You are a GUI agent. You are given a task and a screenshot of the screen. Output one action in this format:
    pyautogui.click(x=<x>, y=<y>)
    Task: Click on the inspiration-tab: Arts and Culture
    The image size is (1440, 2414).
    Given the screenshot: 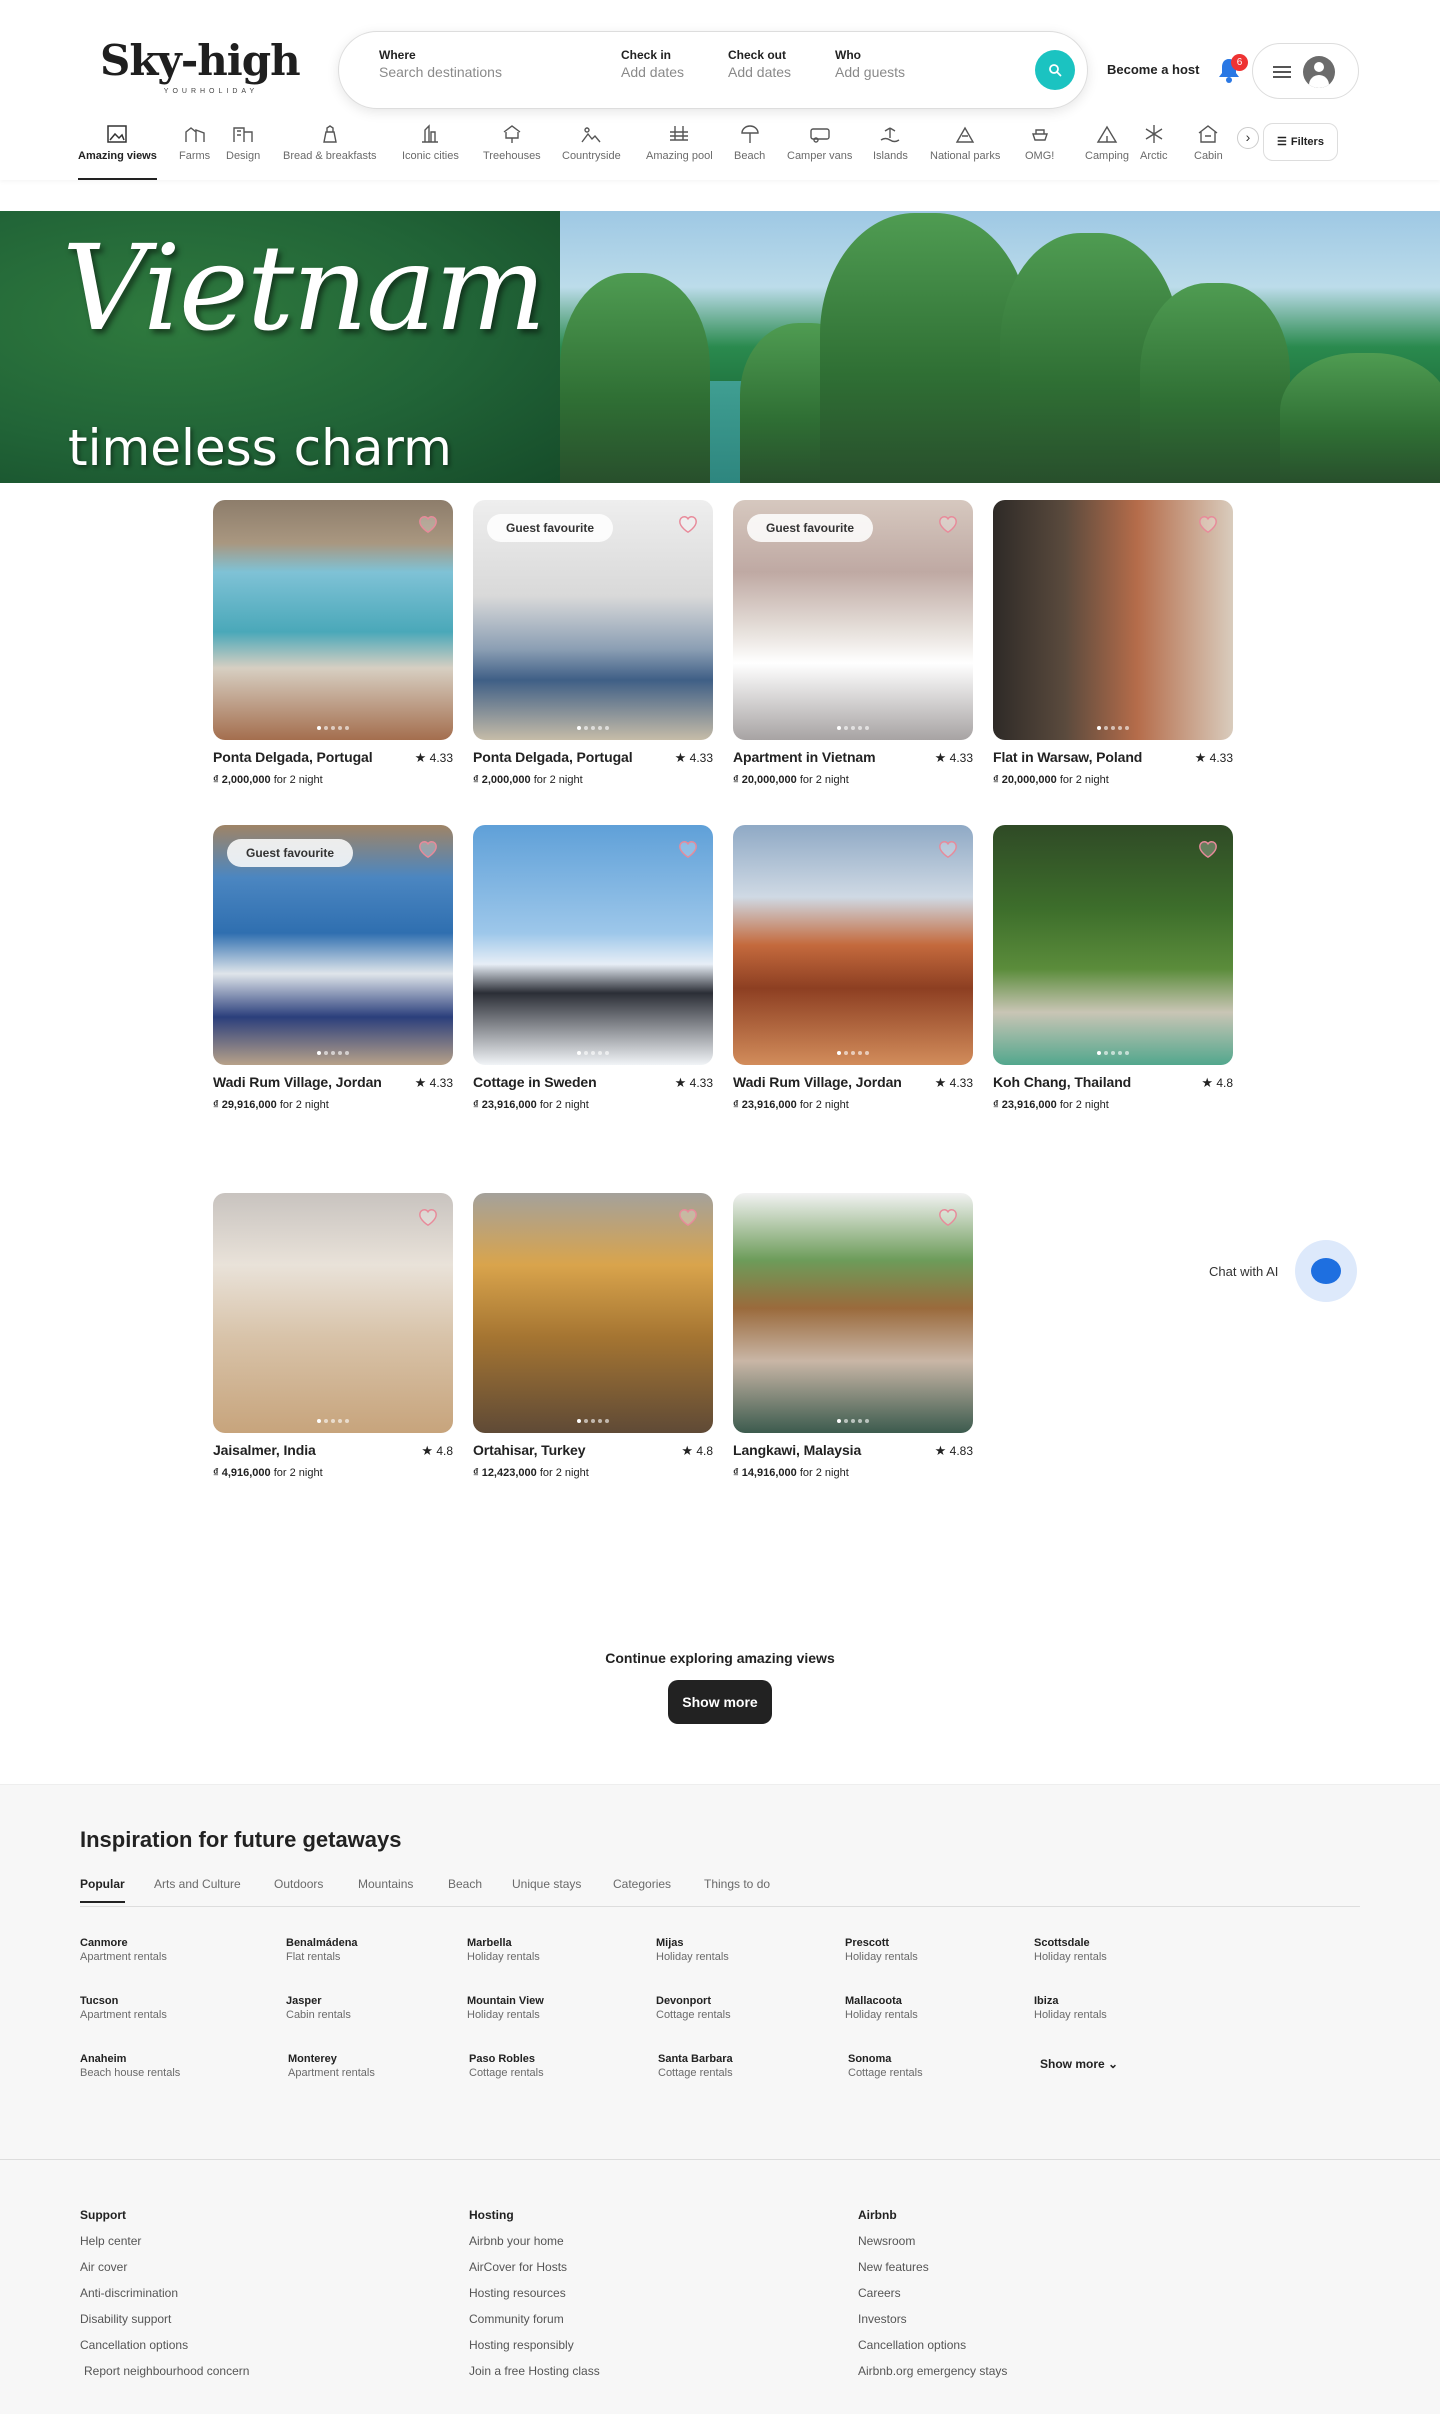 What is the action you would take?
    pyautogui.click(x=197, y=1884)
    